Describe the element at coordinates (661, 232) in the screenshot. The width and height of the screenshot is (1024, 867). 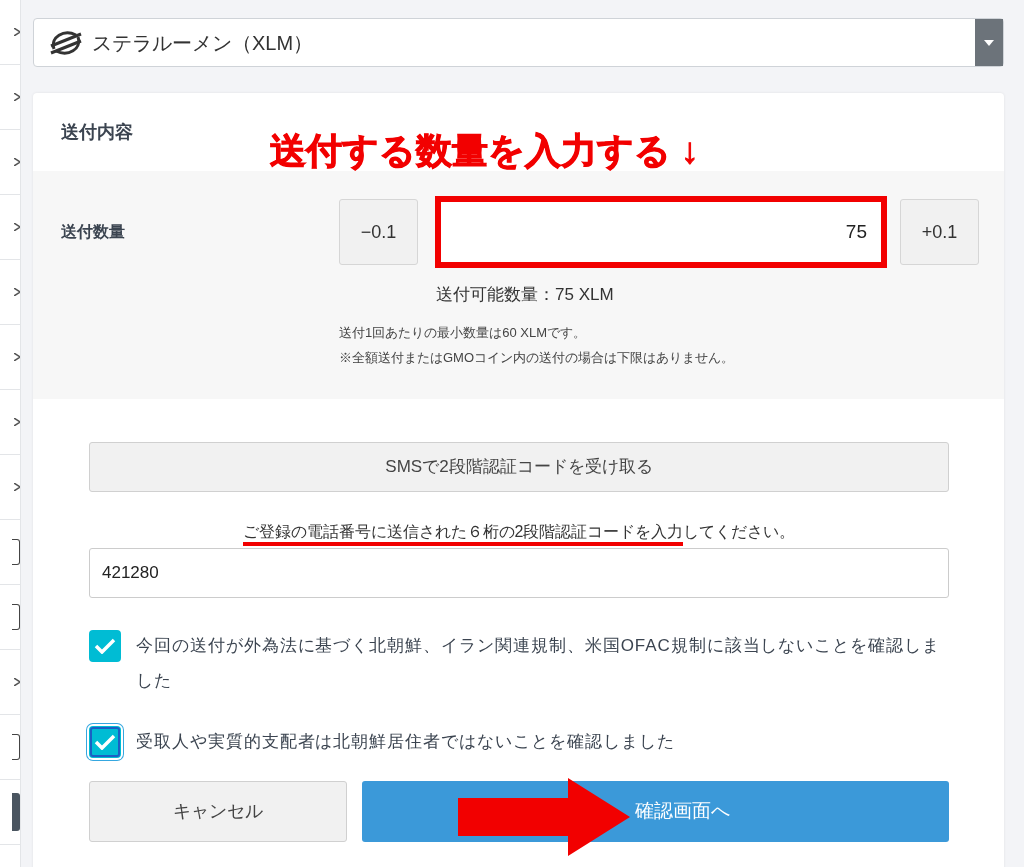
I see `amount-field: 75` at that location.